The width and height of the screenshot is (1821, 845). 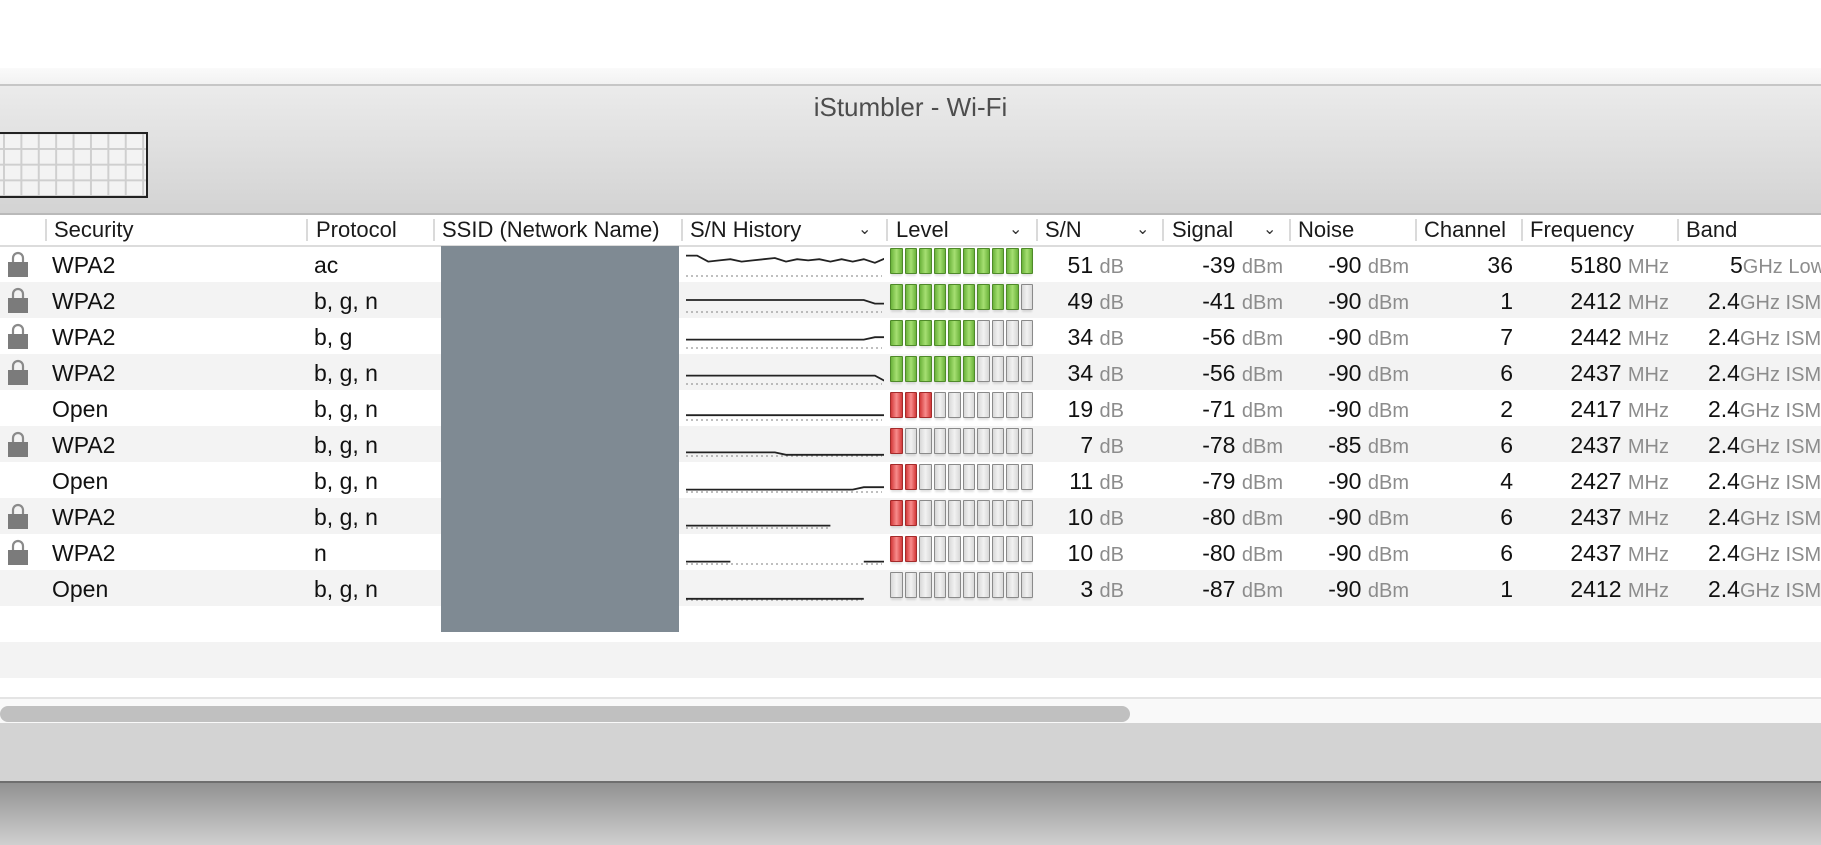 I want to click on frequency-cell: 2427 MHz, so click(x=1619, y=481).